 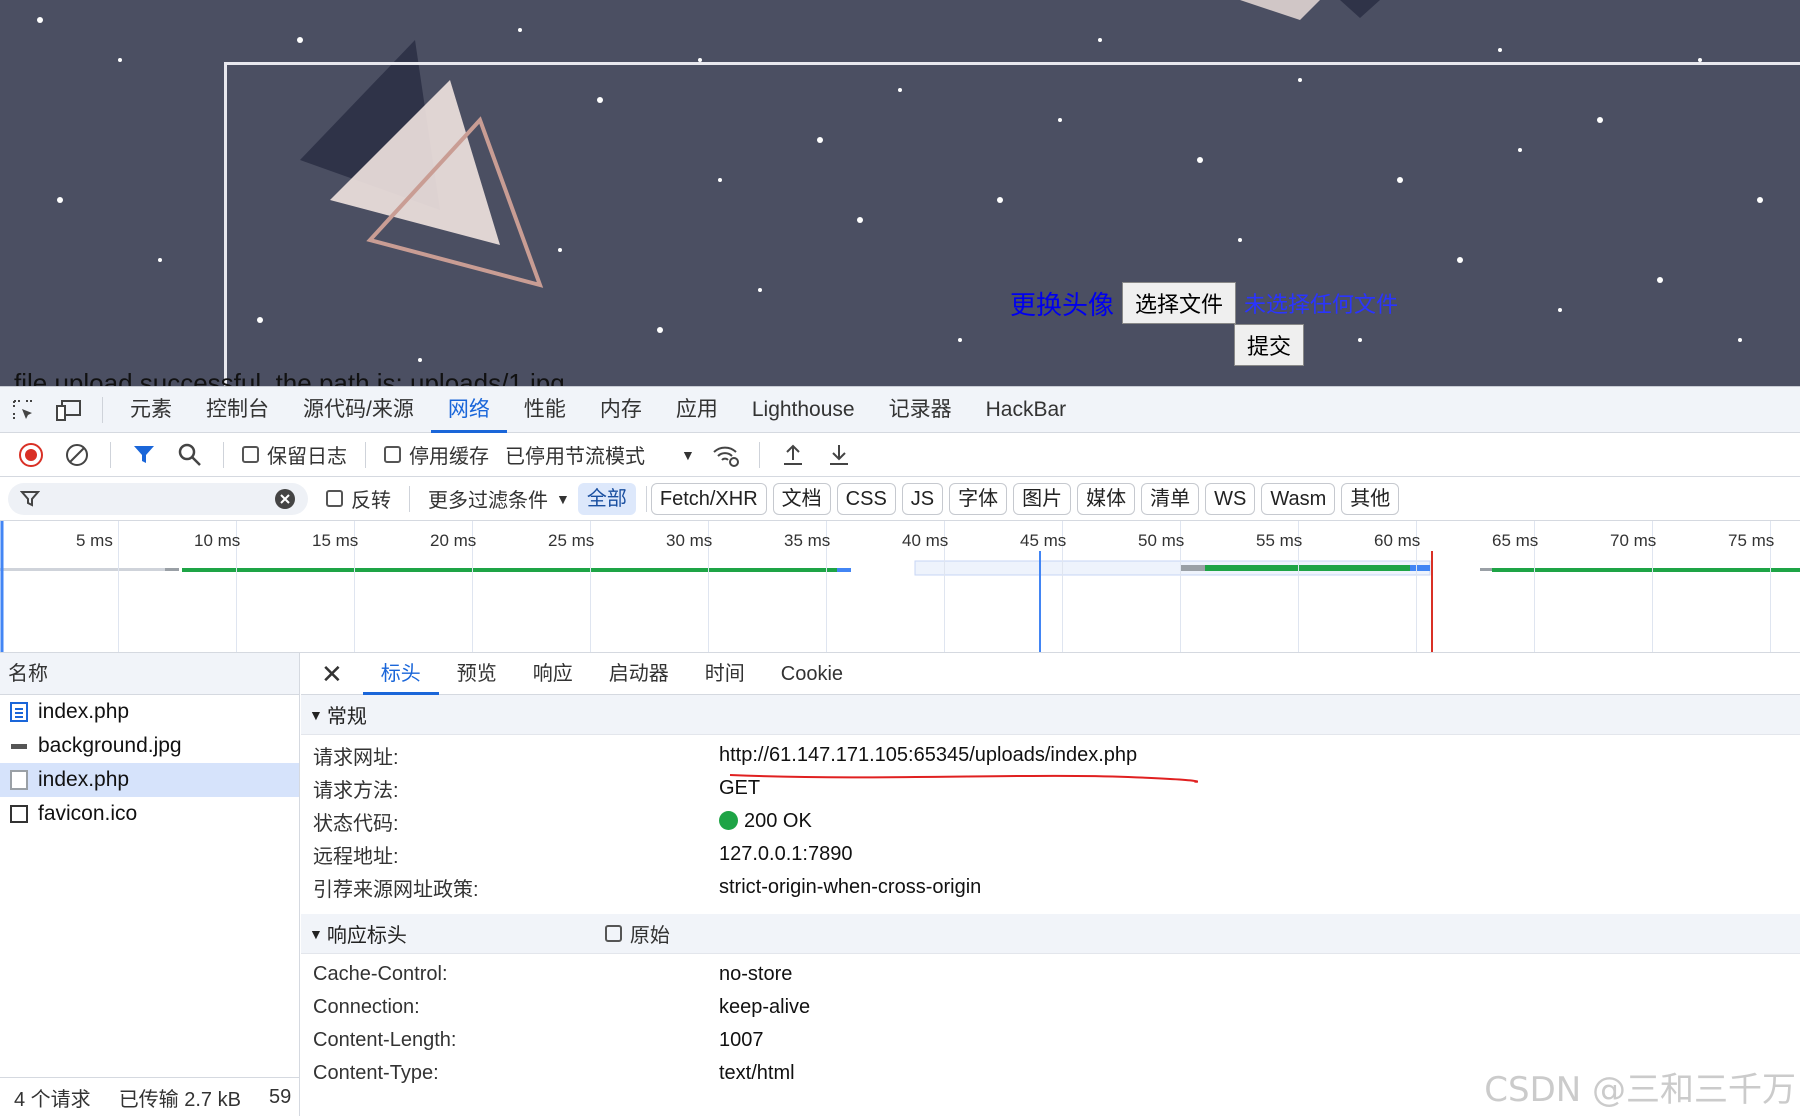 What do you see at coordinates (149, 674) in the screenshot?
I see `name-column-header: 名称` at bounding box center [149, 674].